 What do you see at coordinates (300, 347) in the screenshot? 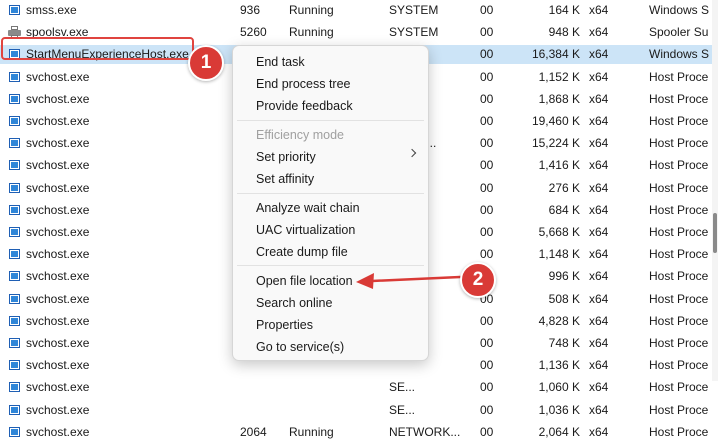
I see `menu-item-go-to-services: Go to service(s)` at bounding box center [300, 347].